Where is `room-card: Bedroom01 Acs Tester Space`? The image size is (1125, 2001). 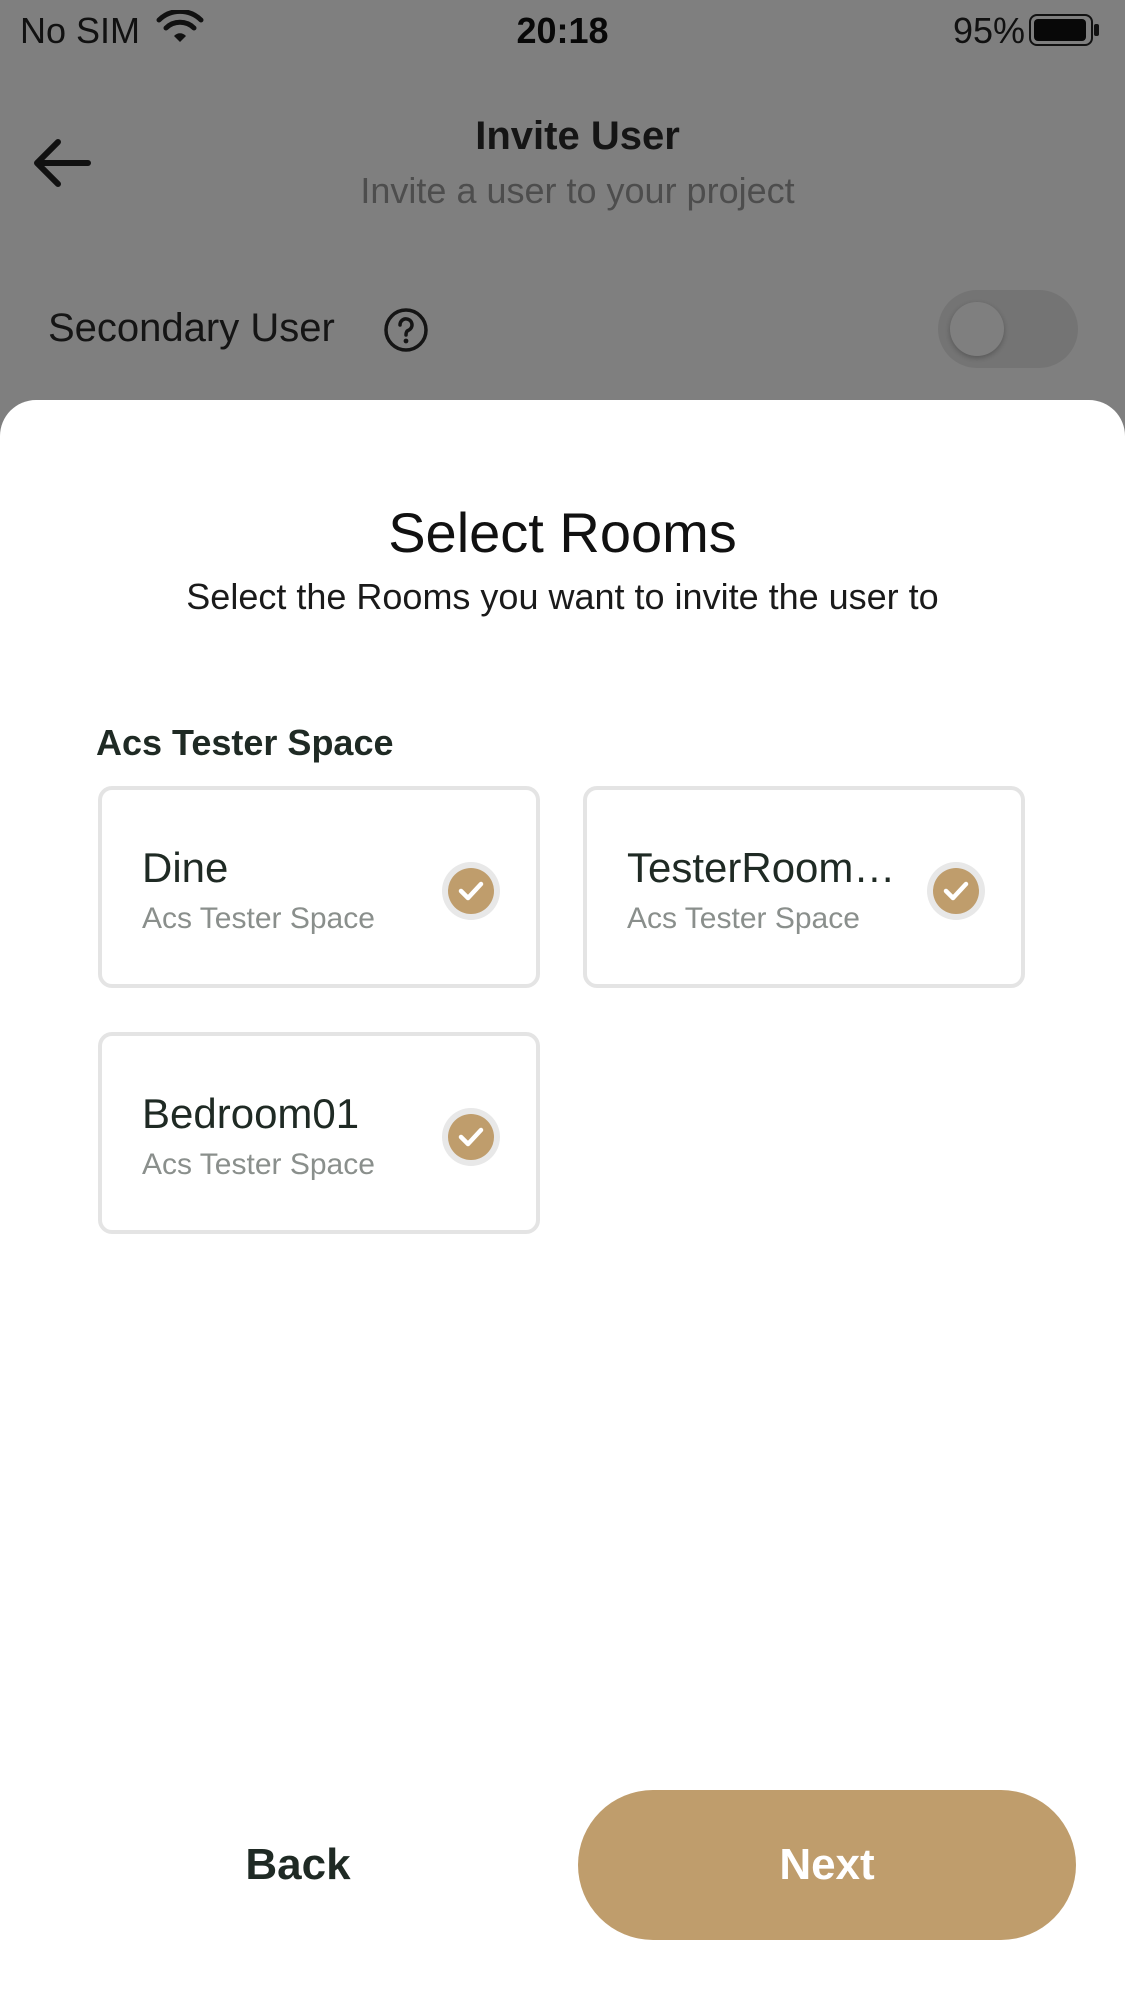
room-card: Bedroom01 Acs Tester Space is located at coordinates (319, 1133).